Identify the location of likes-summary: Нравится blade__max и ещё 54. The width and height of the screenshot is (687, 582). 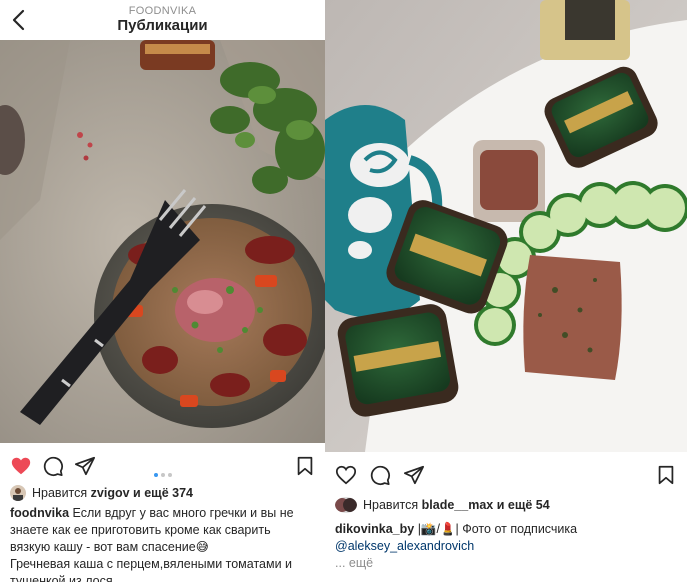
(507, 506).